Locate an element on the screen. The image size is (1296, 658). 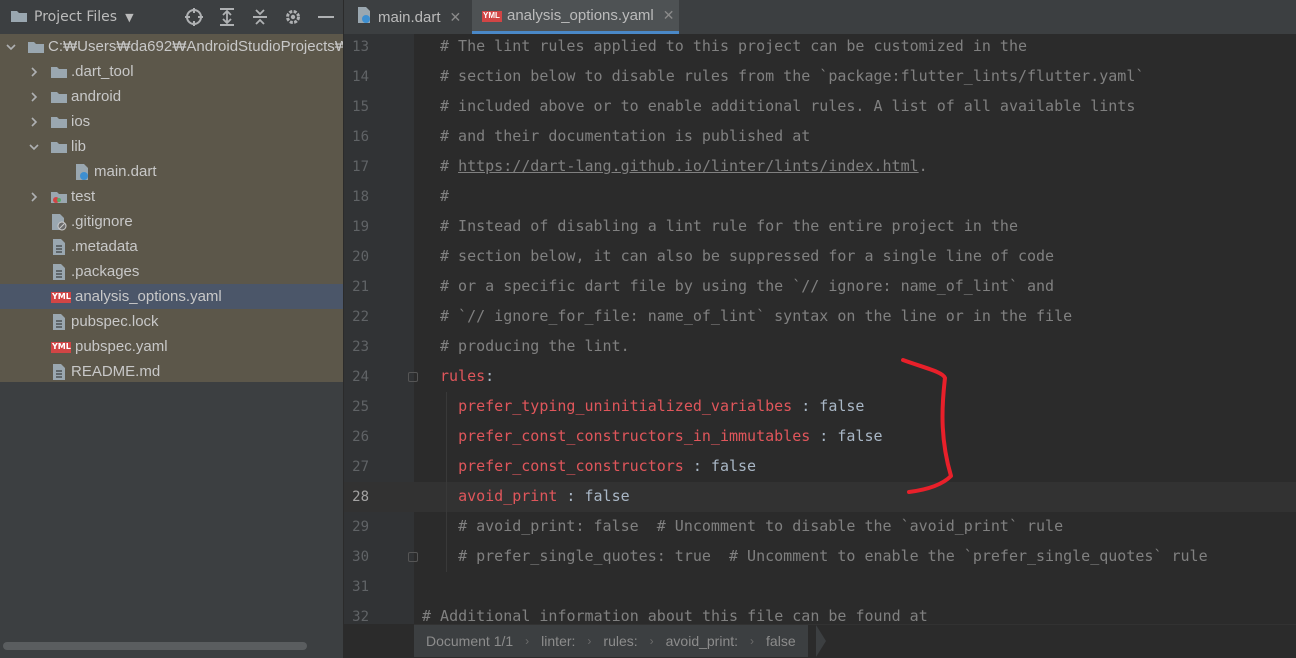
tree-item: android is located at coordinates (171, 96).